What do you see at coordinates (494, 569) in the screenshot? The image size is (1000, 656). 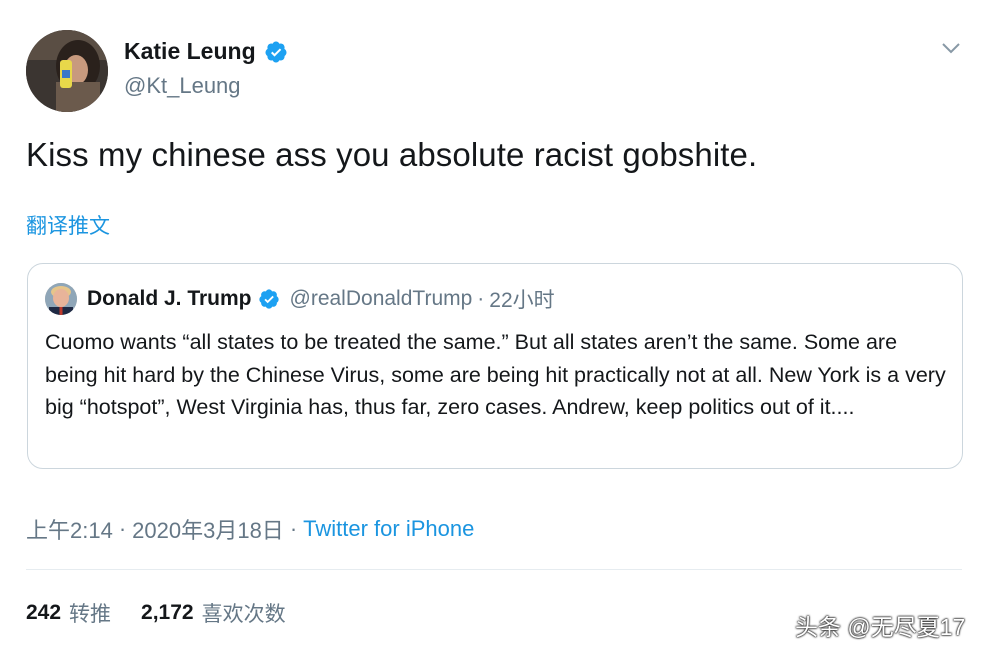 I see `divider` at bounding box center [494, 569].